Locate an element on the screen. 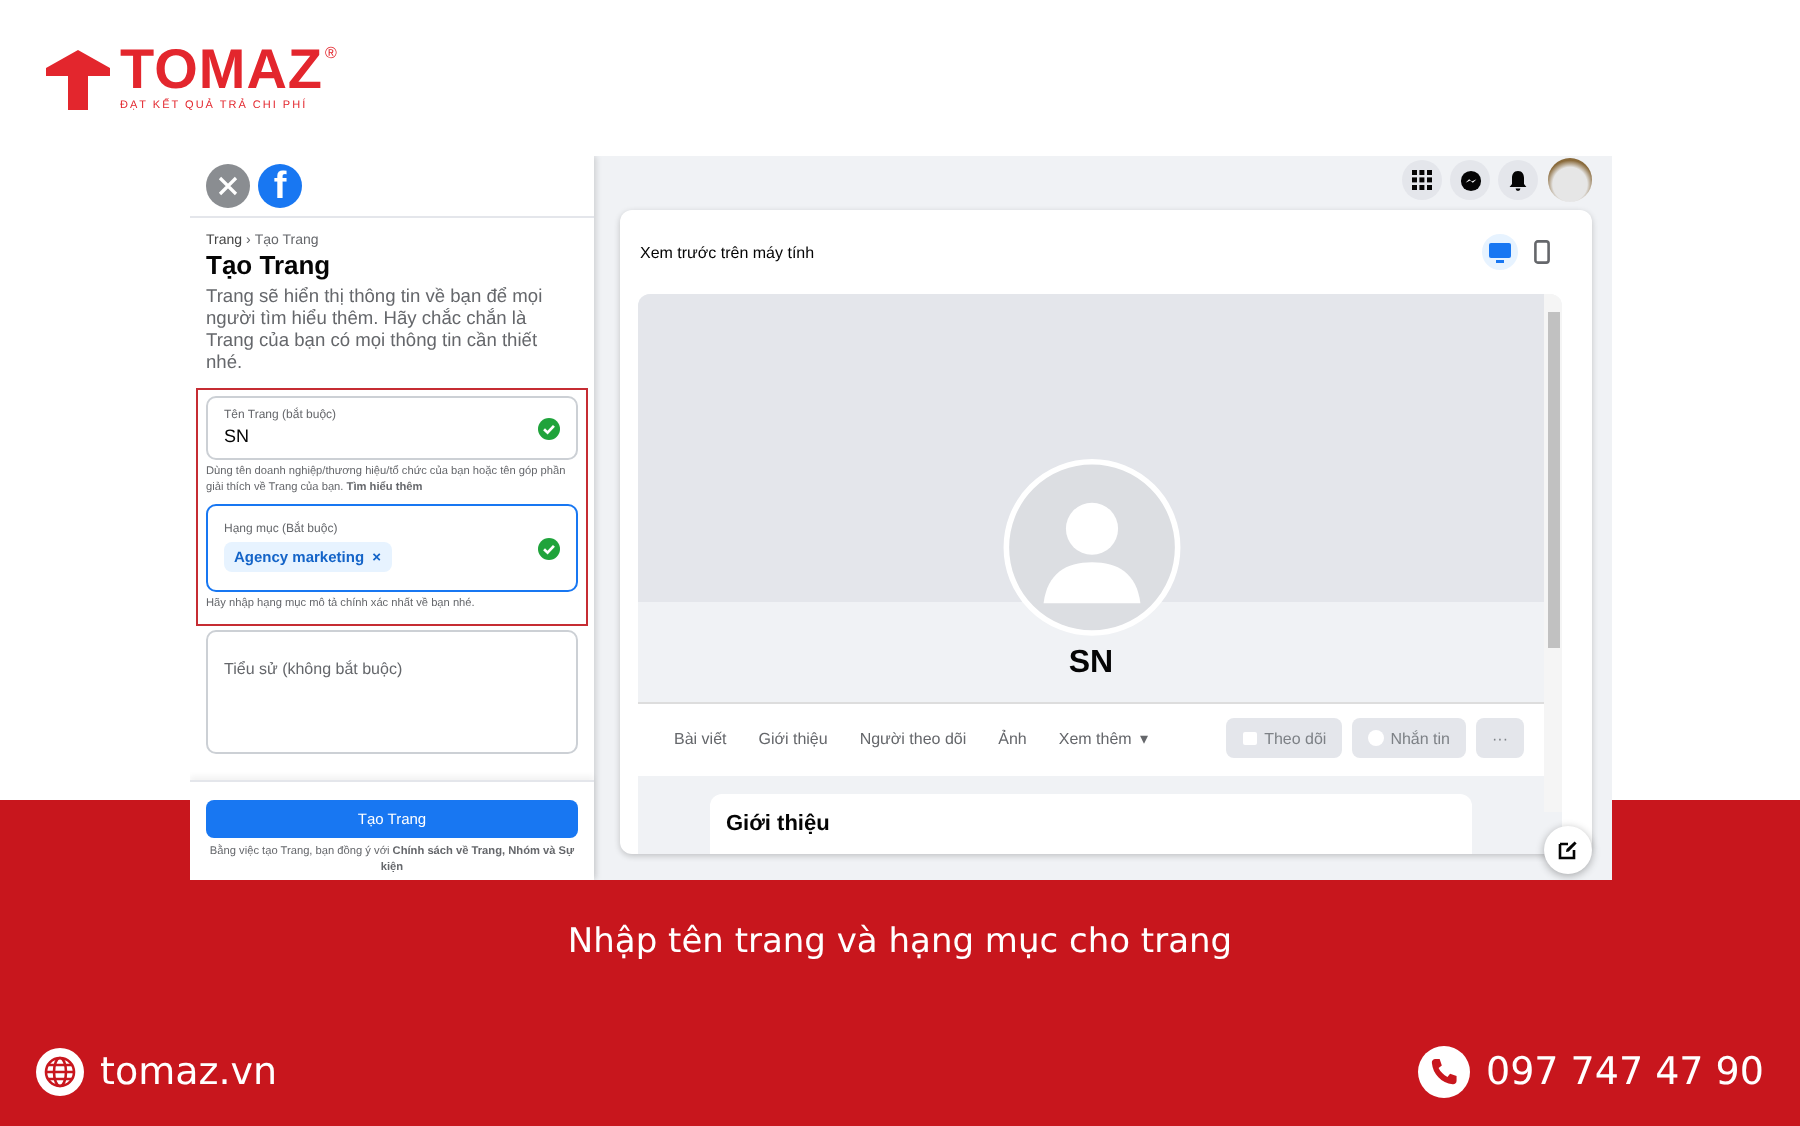  page-name: SN is located at coordinates (1091, 664).